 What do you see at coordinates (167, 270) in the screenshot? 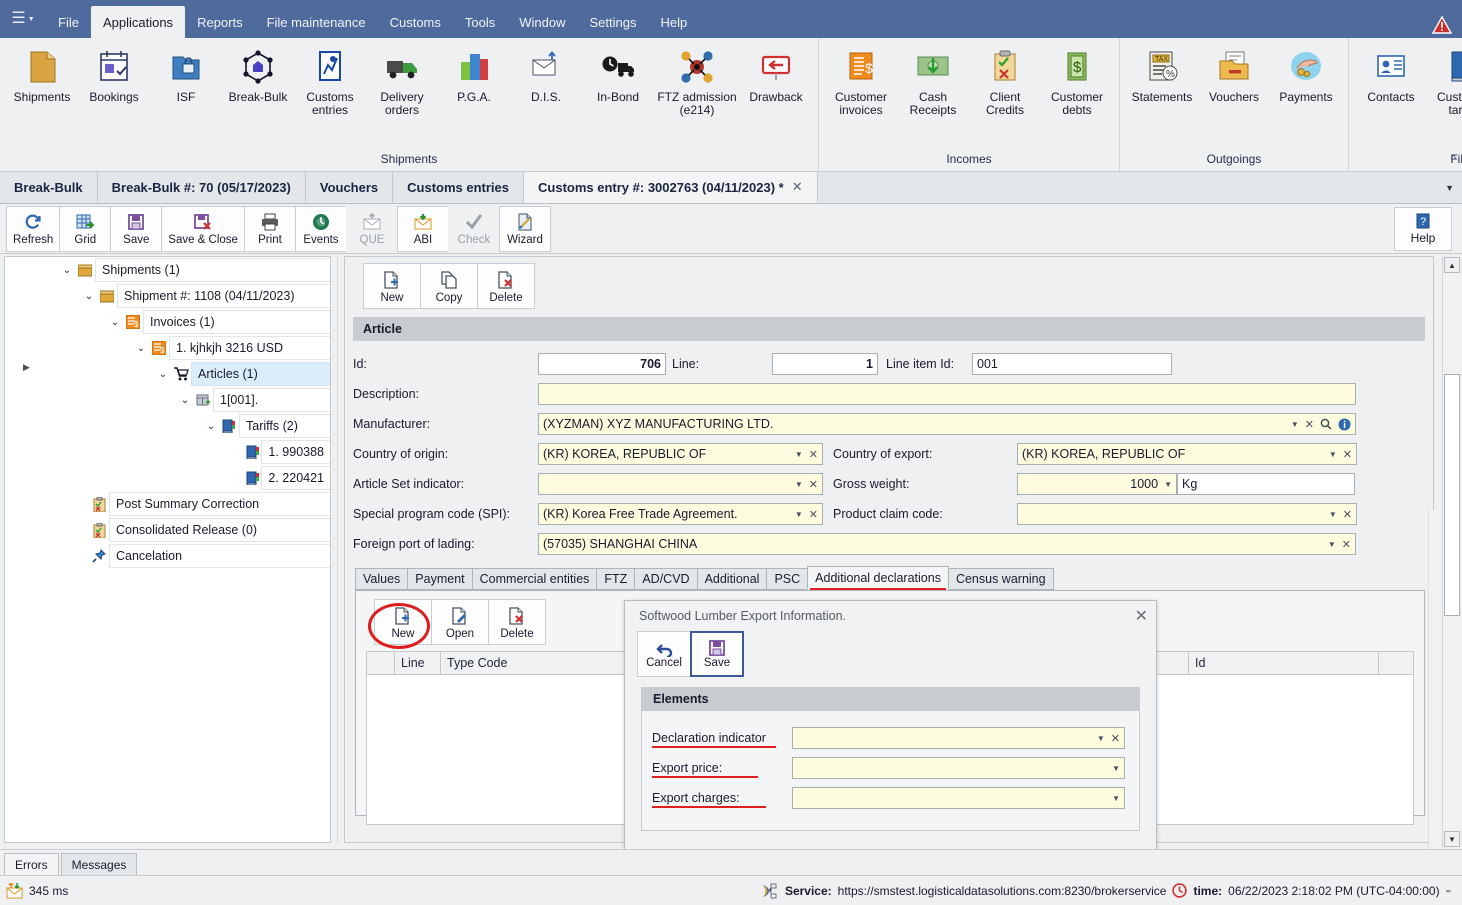
I see `tree-item-shipments: ⌄ Shipments (1)` at bounding box center [167, 270].